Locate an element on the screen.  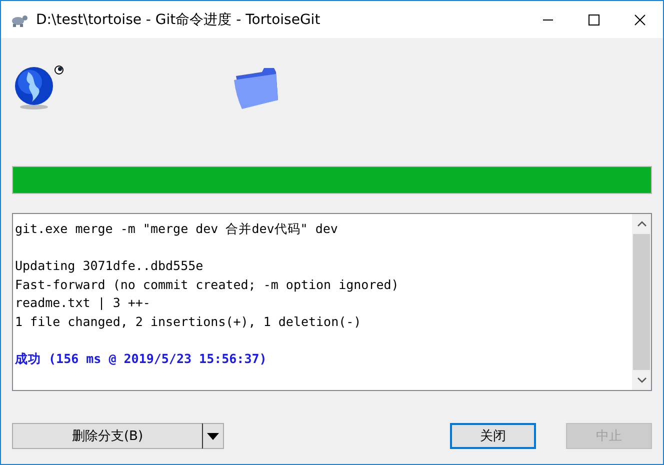
scroll-down-icon is located at coordinates (641, 380).